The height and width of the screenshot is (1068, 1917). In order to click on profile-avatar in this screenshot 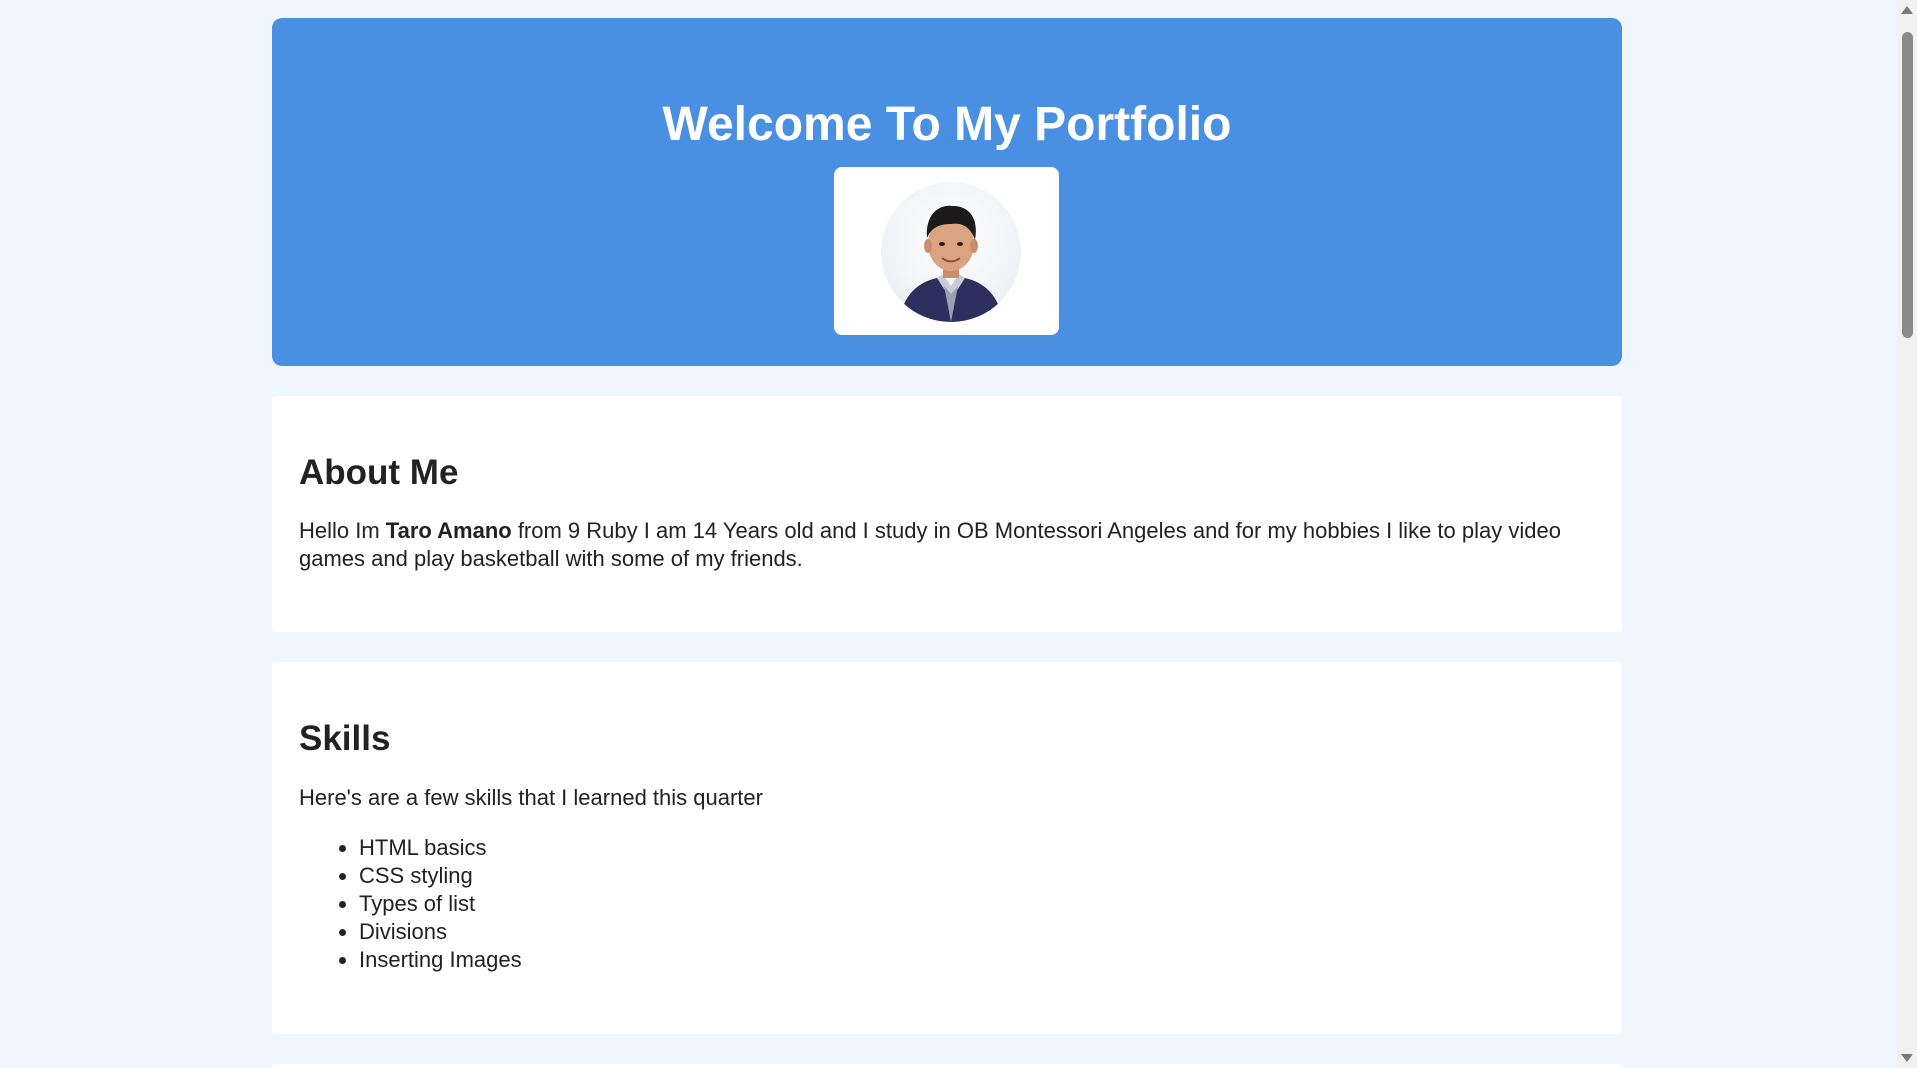, I will do `click(951, 252)`.